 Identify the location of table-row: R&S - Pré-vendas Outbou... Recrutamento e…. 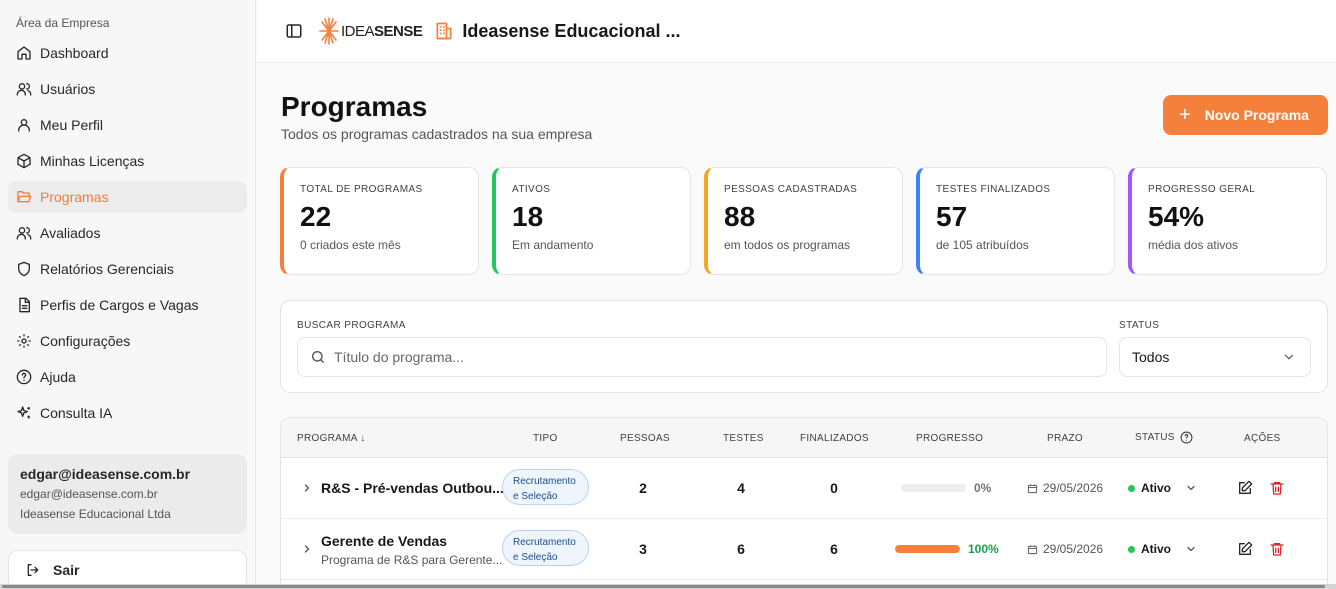
(804, 488).